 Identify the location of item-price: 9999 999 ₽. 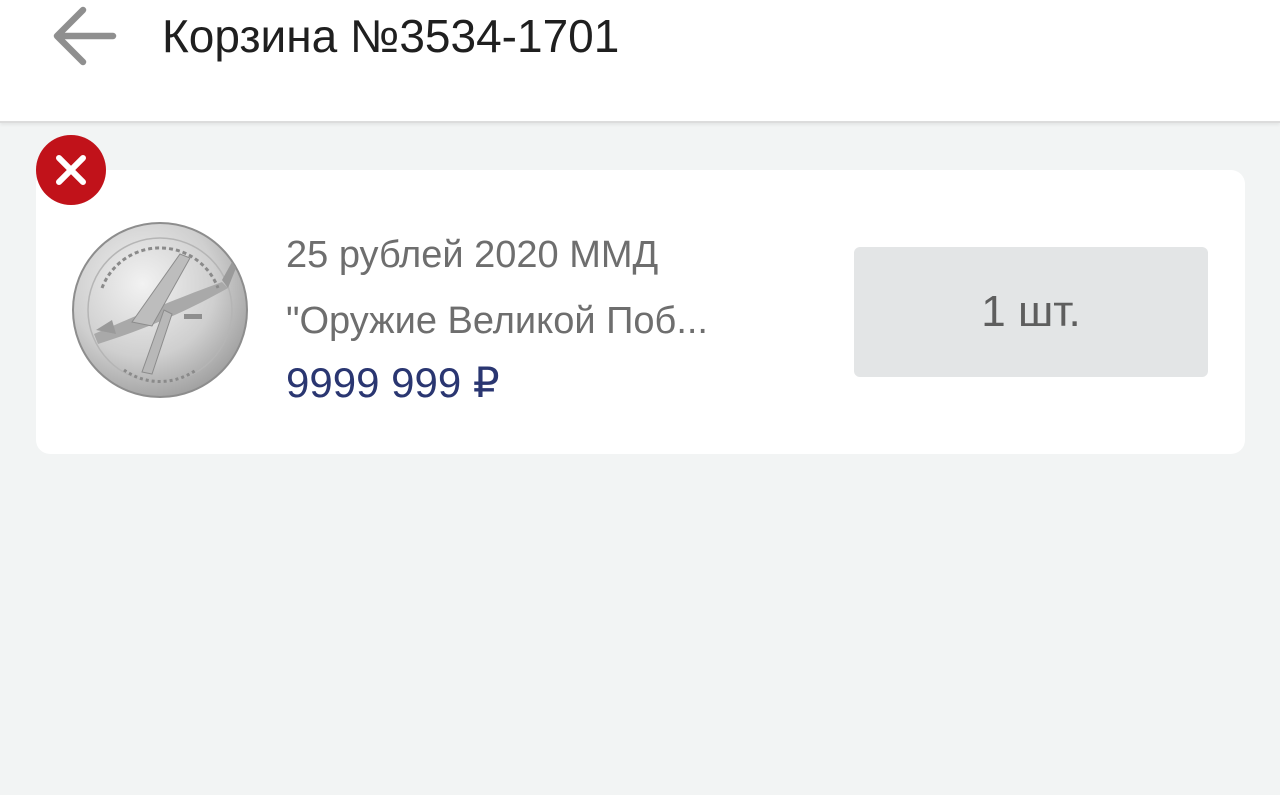
(393, 382).